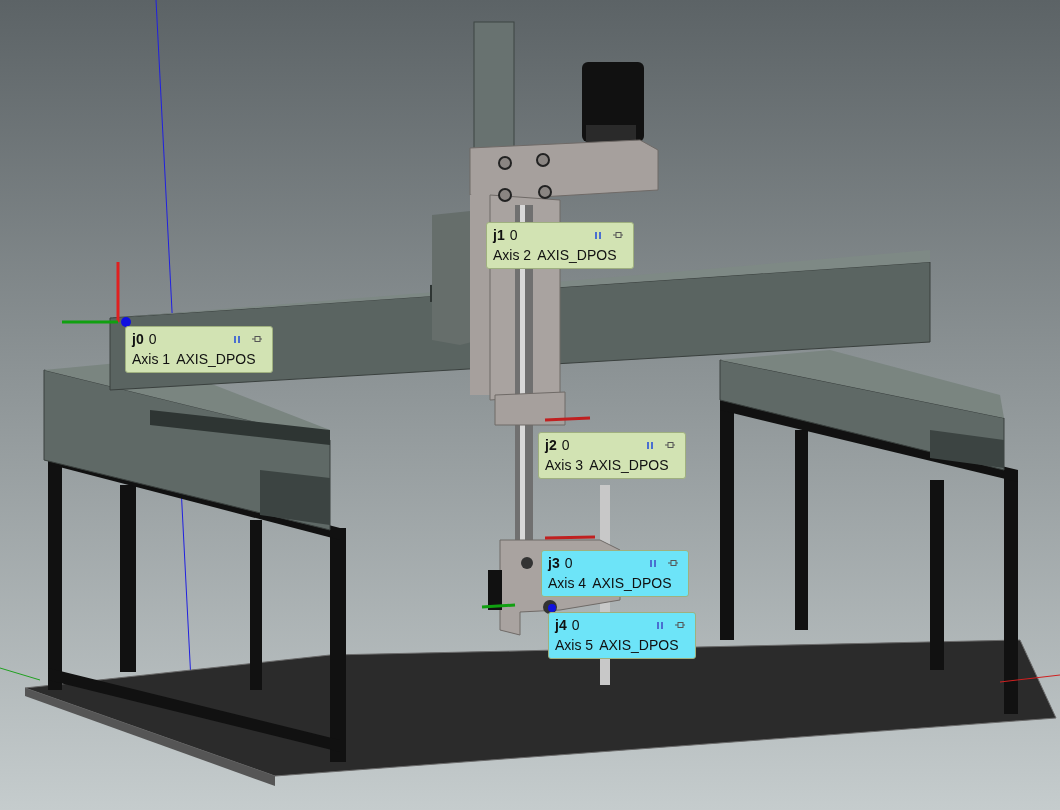 The width and height of the screenshot is (1060, 810). What do you see at coordinates (151, 359) in the screenshot?
I see `axis-label: Axis 1` at bounding box center [151, 359].